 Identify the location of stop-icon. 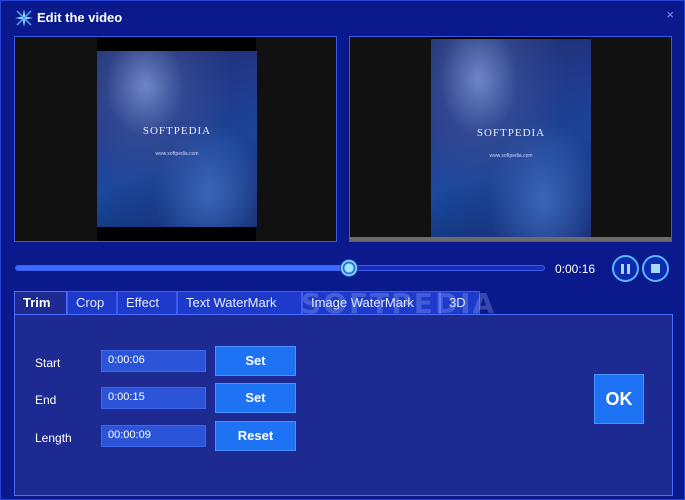
(655, 268).